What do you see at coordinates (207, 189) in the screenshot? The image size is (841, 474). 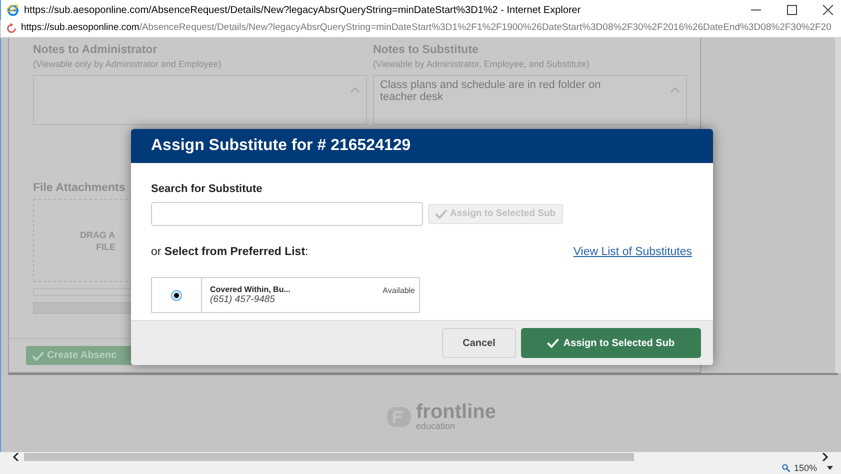 I see `search-label: Search for Substitute` at bounding box center [207, 189].